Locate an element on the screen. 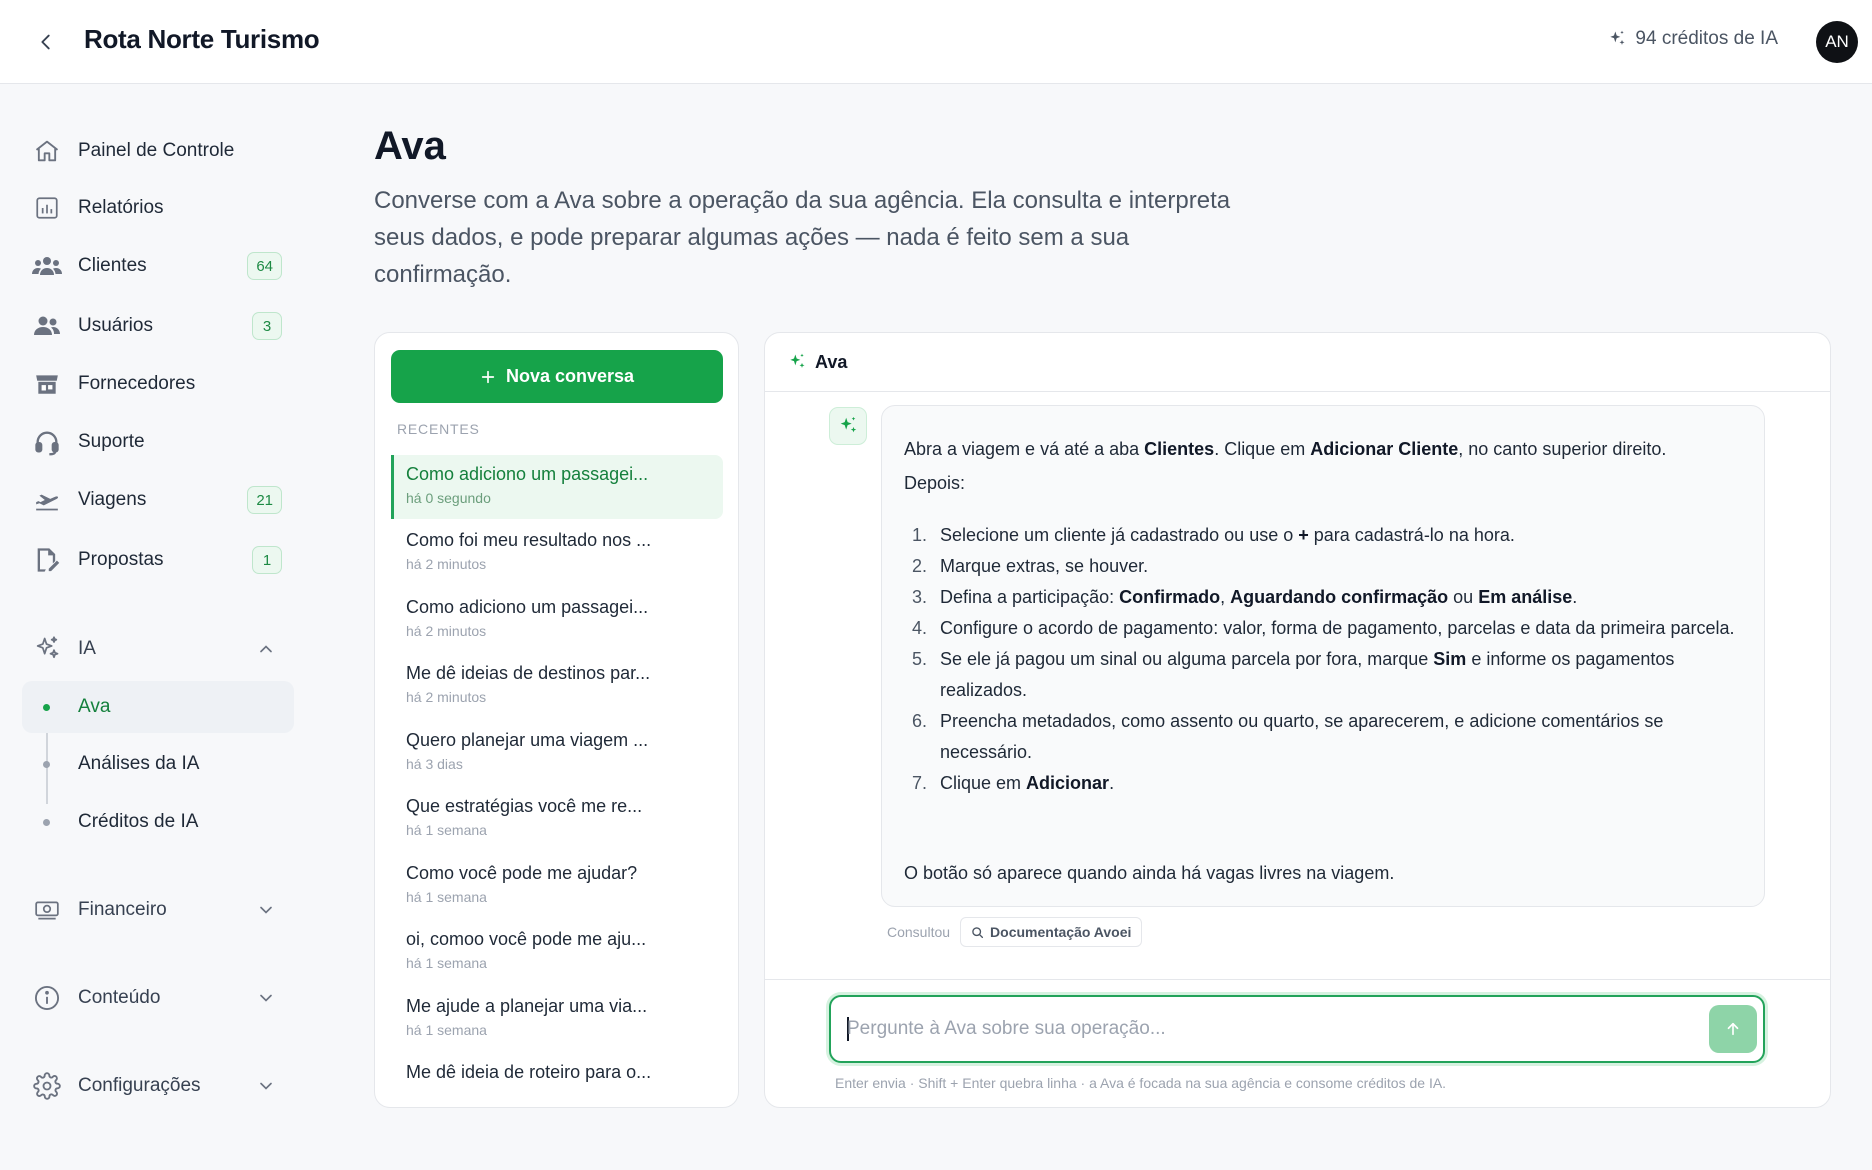  top-bar: Rota Norte Turismo 94 créditos de IA AN is located at coordinates (936, 42).